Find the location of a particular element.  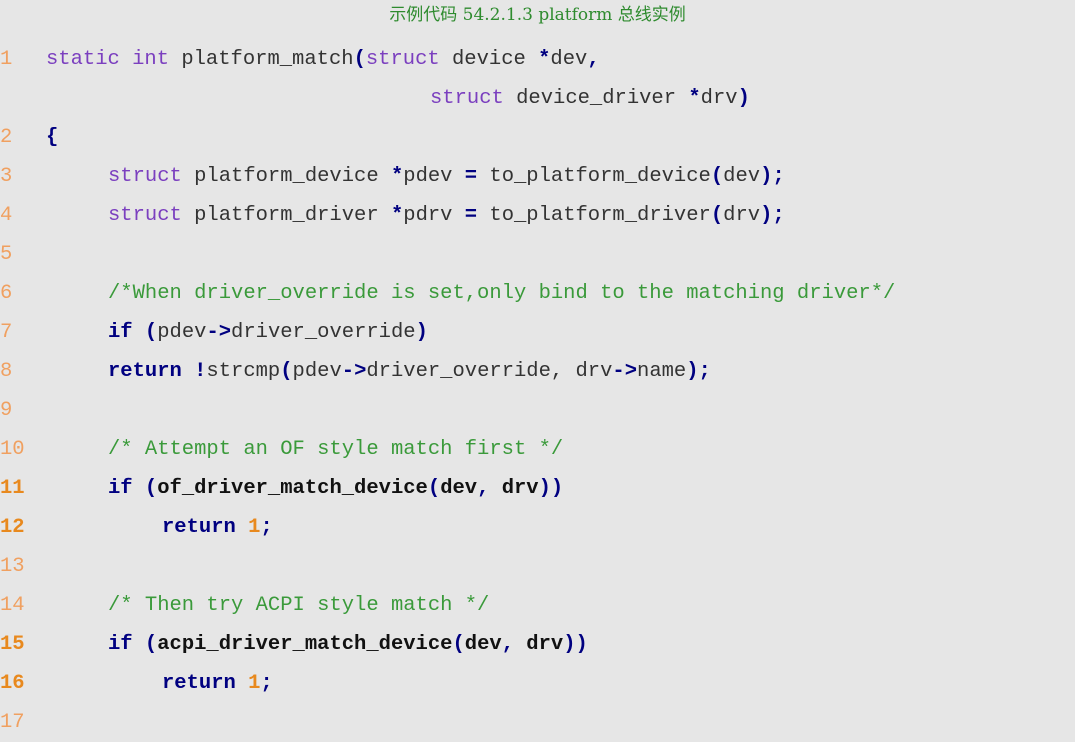

line-number: 2 is located at coordinates (6, 137).